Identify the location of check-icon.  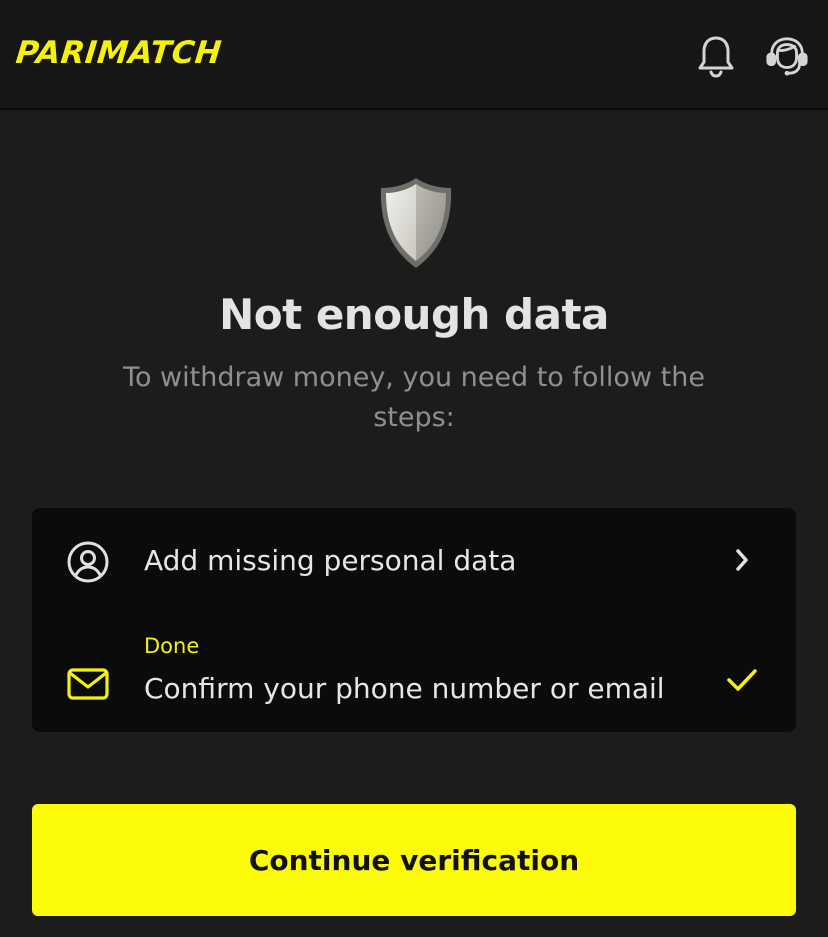
(742, 680).